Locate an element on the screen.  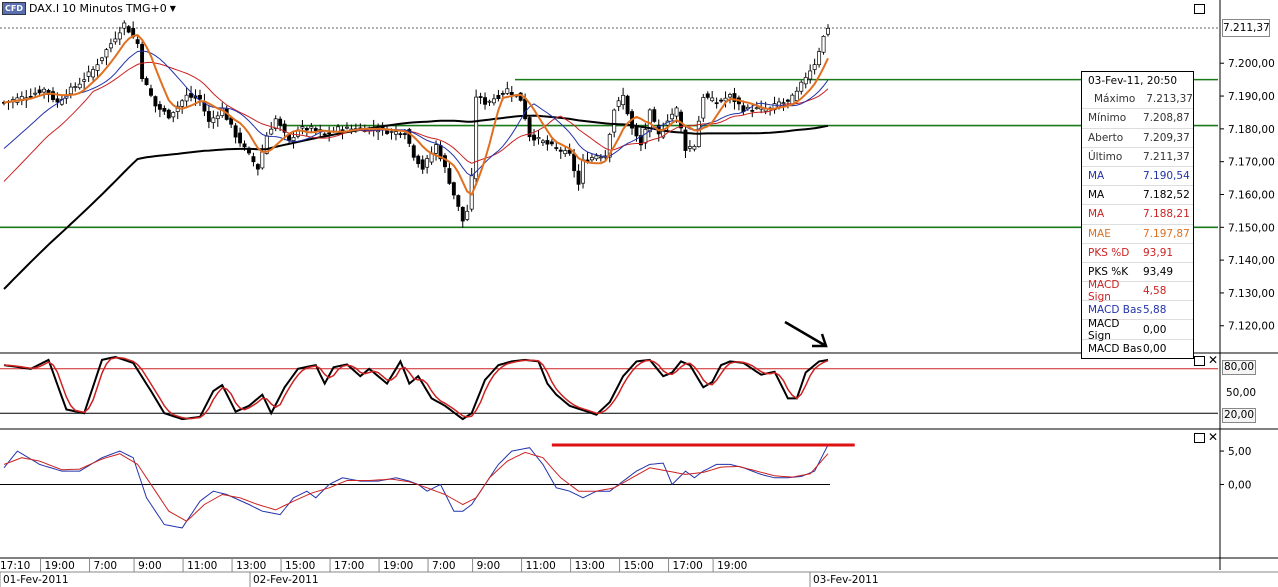
data-window-value: 93,91 is located at coordinates (1158, 252).